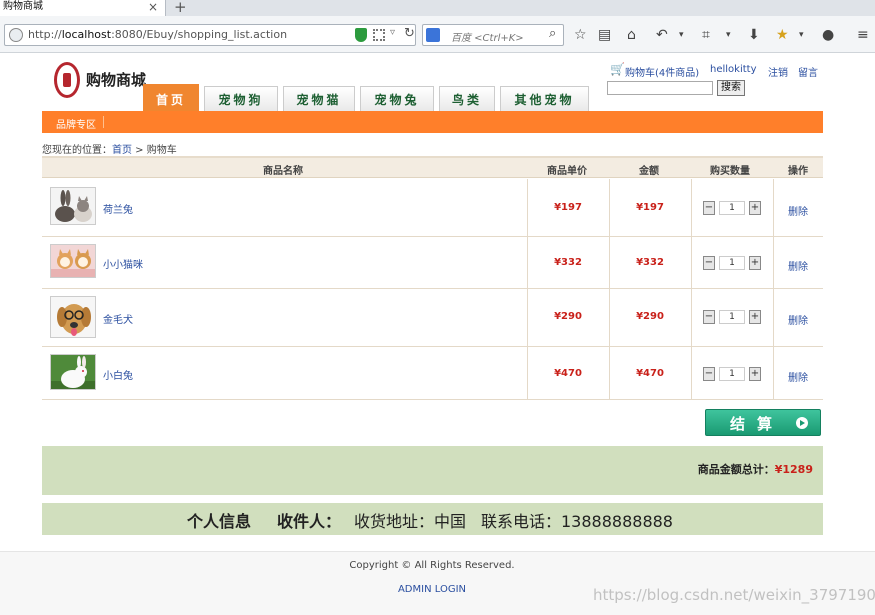 The width and height of the screenshot is (875, 615). I want to click on table-row: 金毛犬 ¥290 ¥290 − 1 + 删除, so click(432, 318).